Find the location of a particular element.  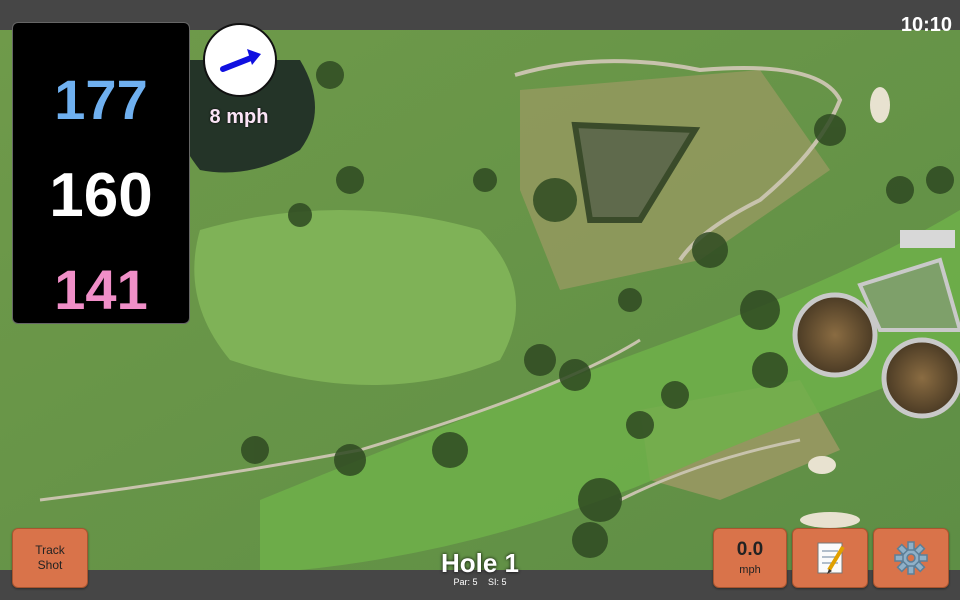

distance-panel: 177 160 141 is located at coordinates (101, 173).